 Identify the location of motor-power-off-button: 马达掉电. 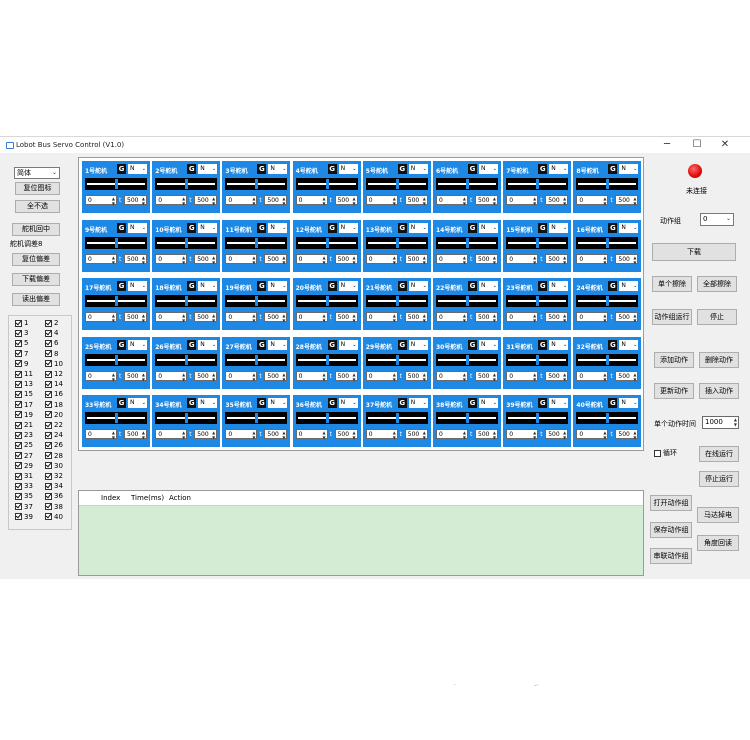
(718, 515).